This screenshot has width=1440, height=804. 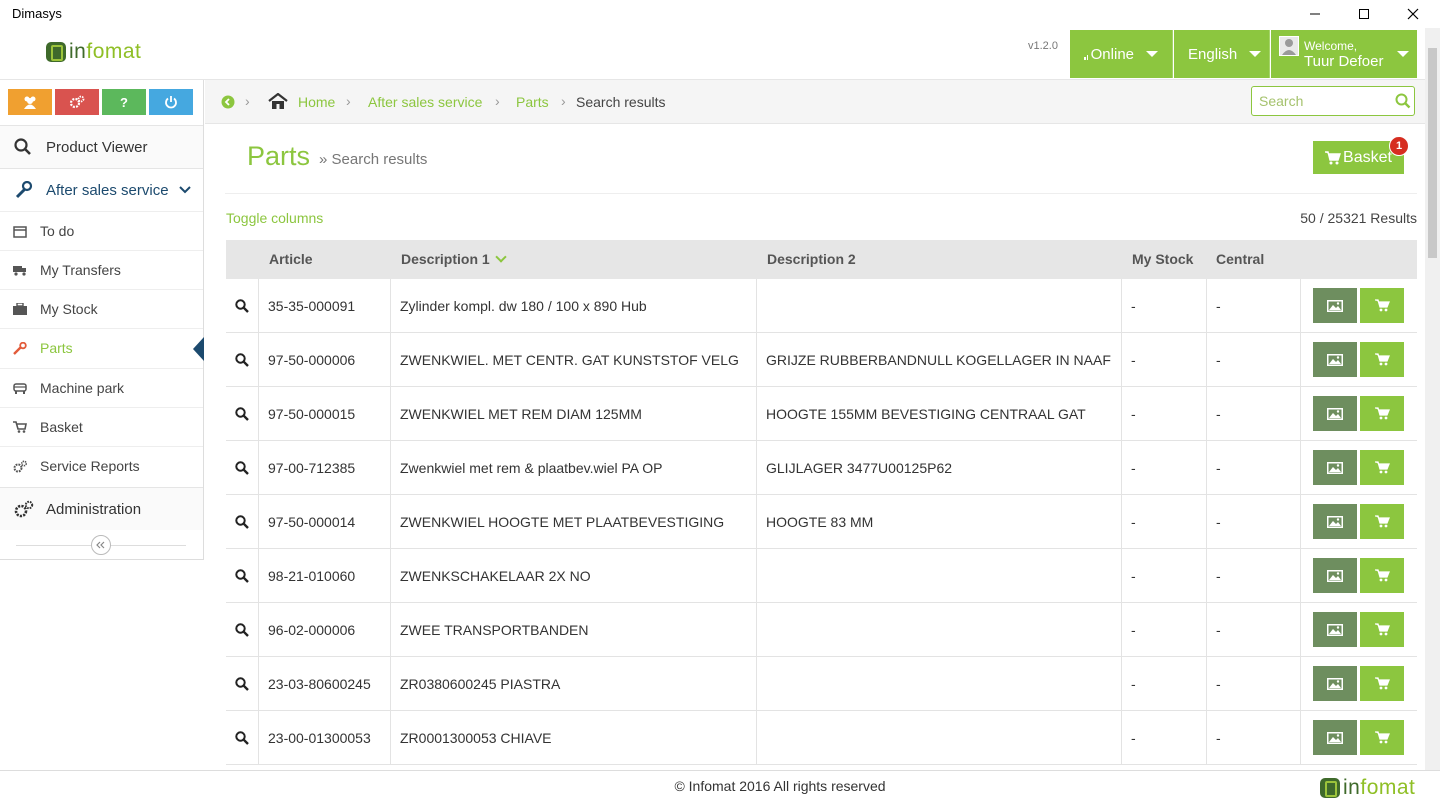 What do you see at coordinates (316, 102) in the screenshot?
I see `breadcrumb-home: Home` at bounding box center [316, 102].